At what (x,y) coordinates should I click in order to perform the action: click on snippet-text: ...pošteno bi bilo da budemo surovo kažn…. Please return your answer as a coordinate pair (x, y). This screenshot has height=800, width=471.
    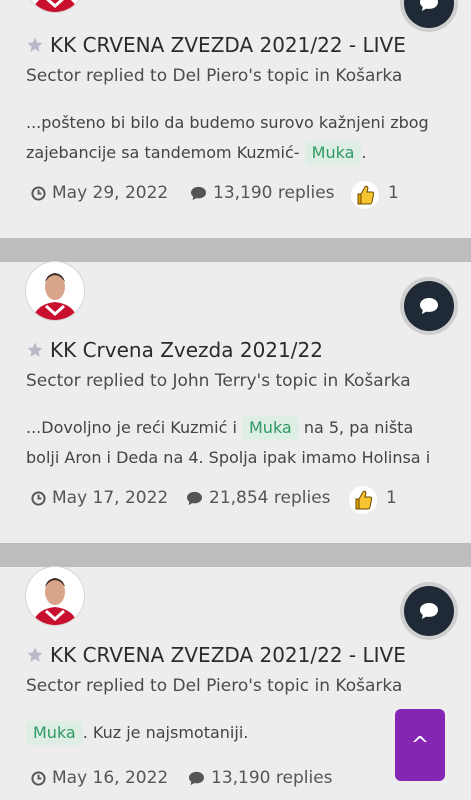
    Looking at the image, I should click on (227, 137).